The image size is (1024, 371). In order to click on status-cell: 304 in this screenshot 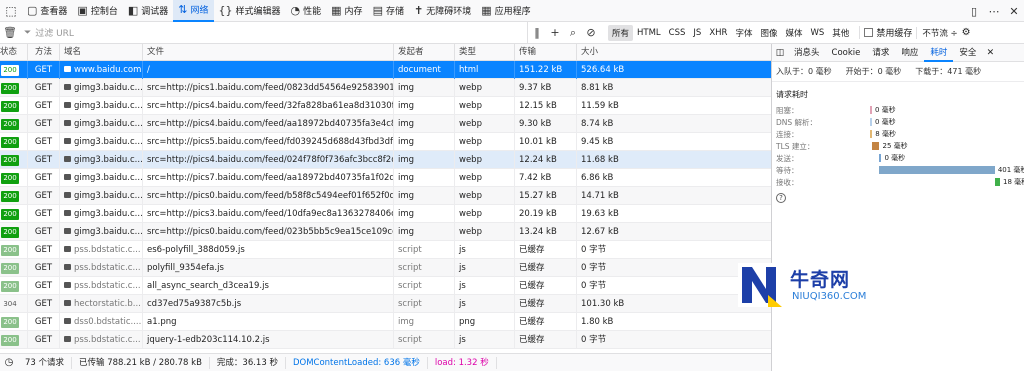, I will do `click(14, 304)`.